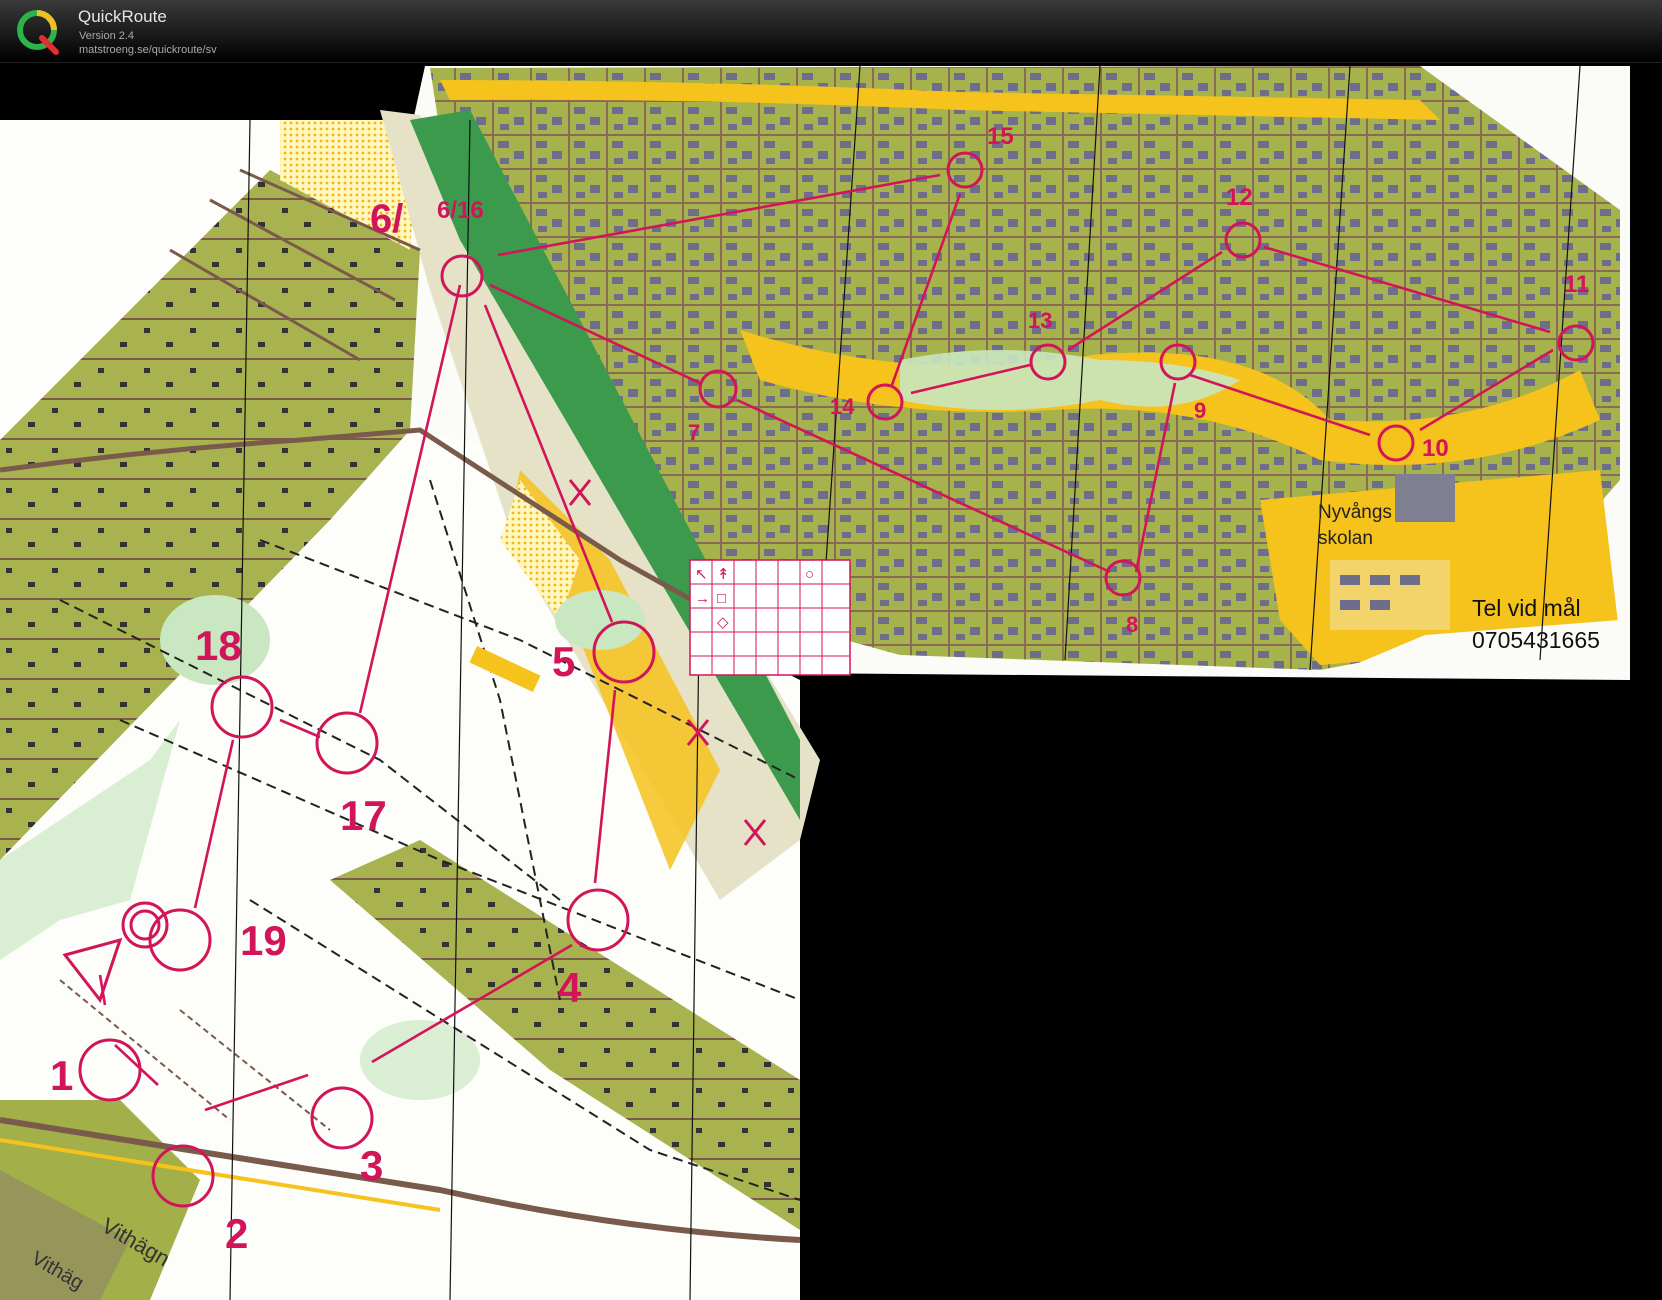 The width and height of the screenshot is (1662, 1300). Describe the element at coordinates (1239, 197) in the screenshot. I see `control-label-12: 12` at that location.